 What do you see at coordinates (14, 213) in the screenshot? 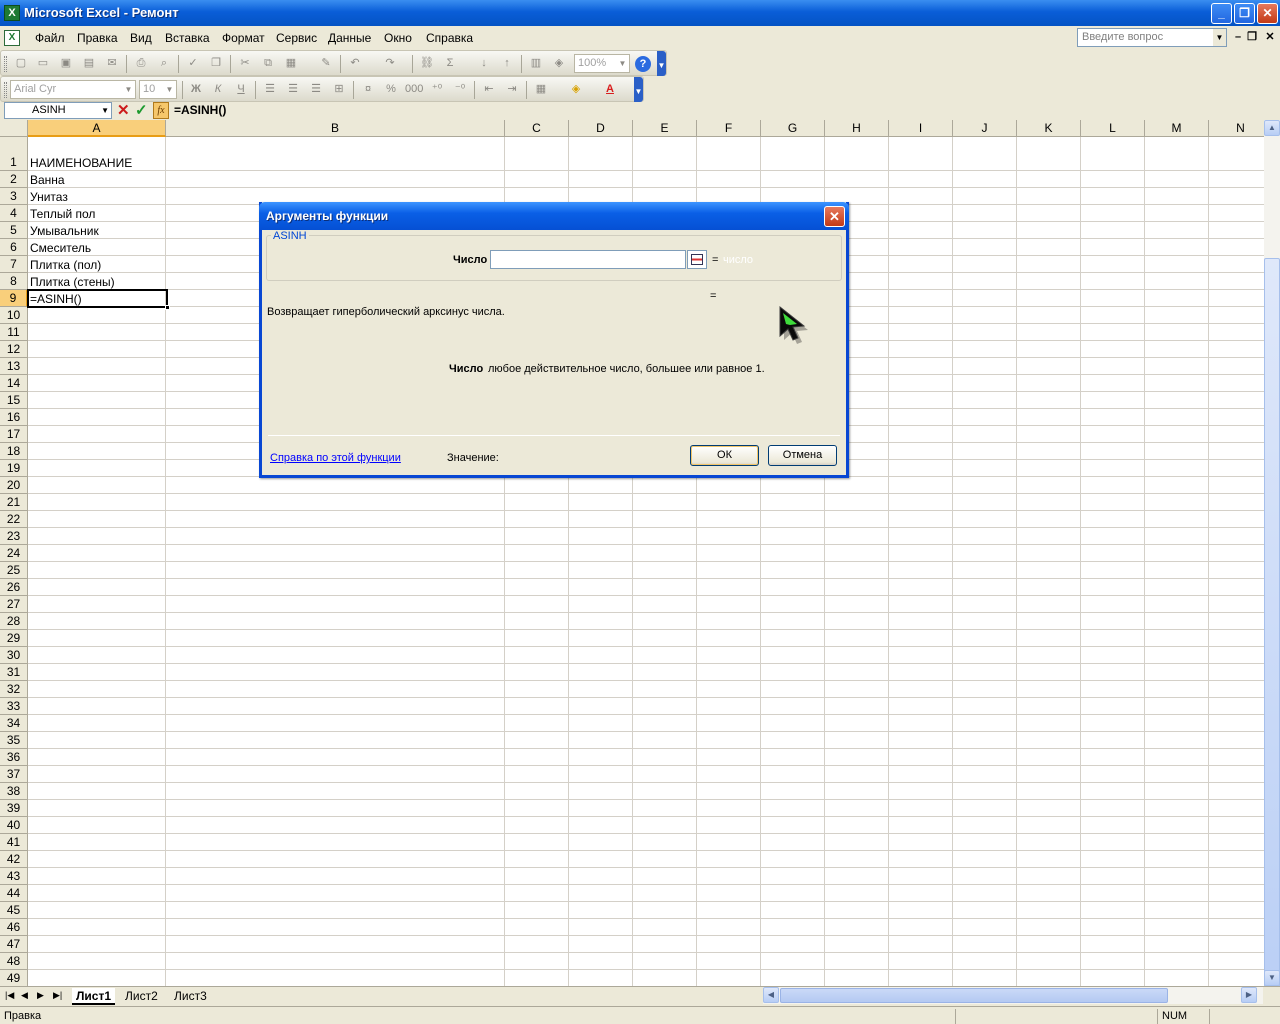
I see `row-header-4: 4` at bounding box center [14, 213].